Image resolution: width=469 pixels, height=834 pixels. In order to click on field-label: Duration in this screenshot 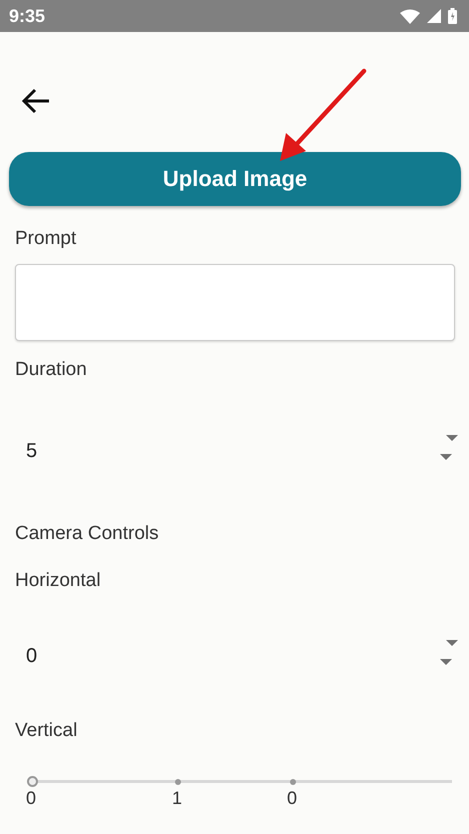, I will do `click(51, 370)`.